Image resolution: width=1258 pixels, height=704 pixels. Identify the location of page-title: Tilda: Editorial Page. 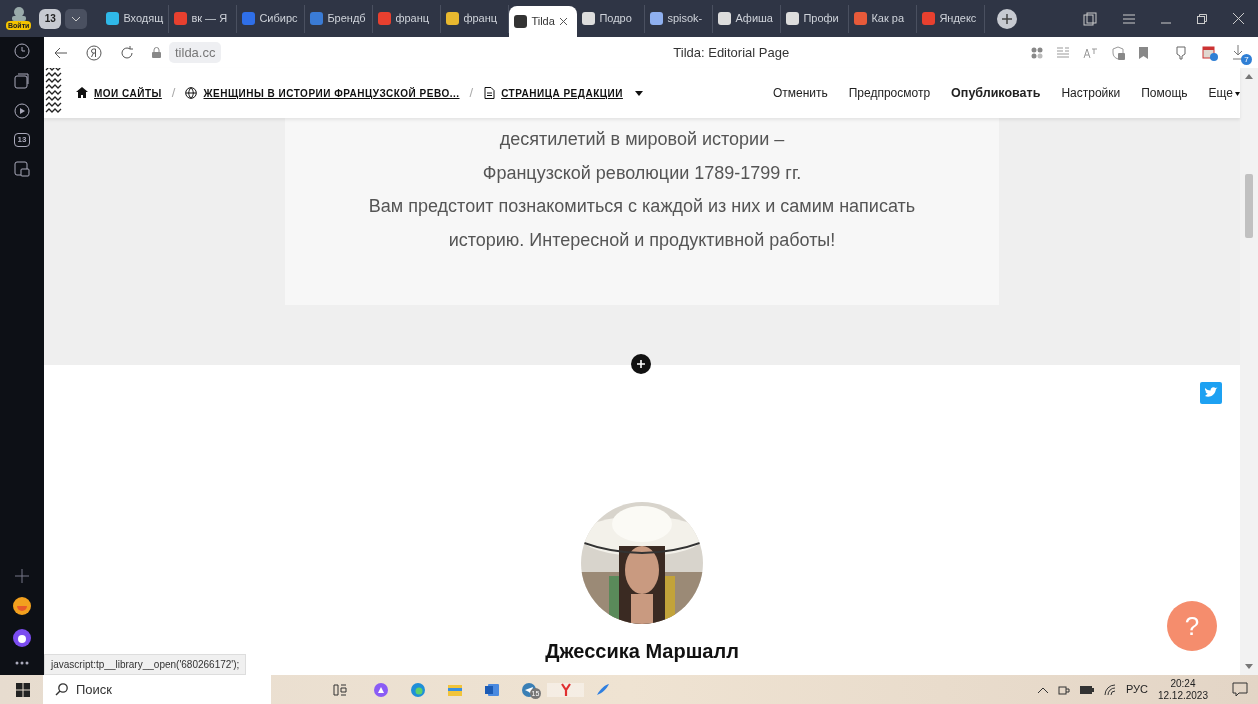
(731, 52).